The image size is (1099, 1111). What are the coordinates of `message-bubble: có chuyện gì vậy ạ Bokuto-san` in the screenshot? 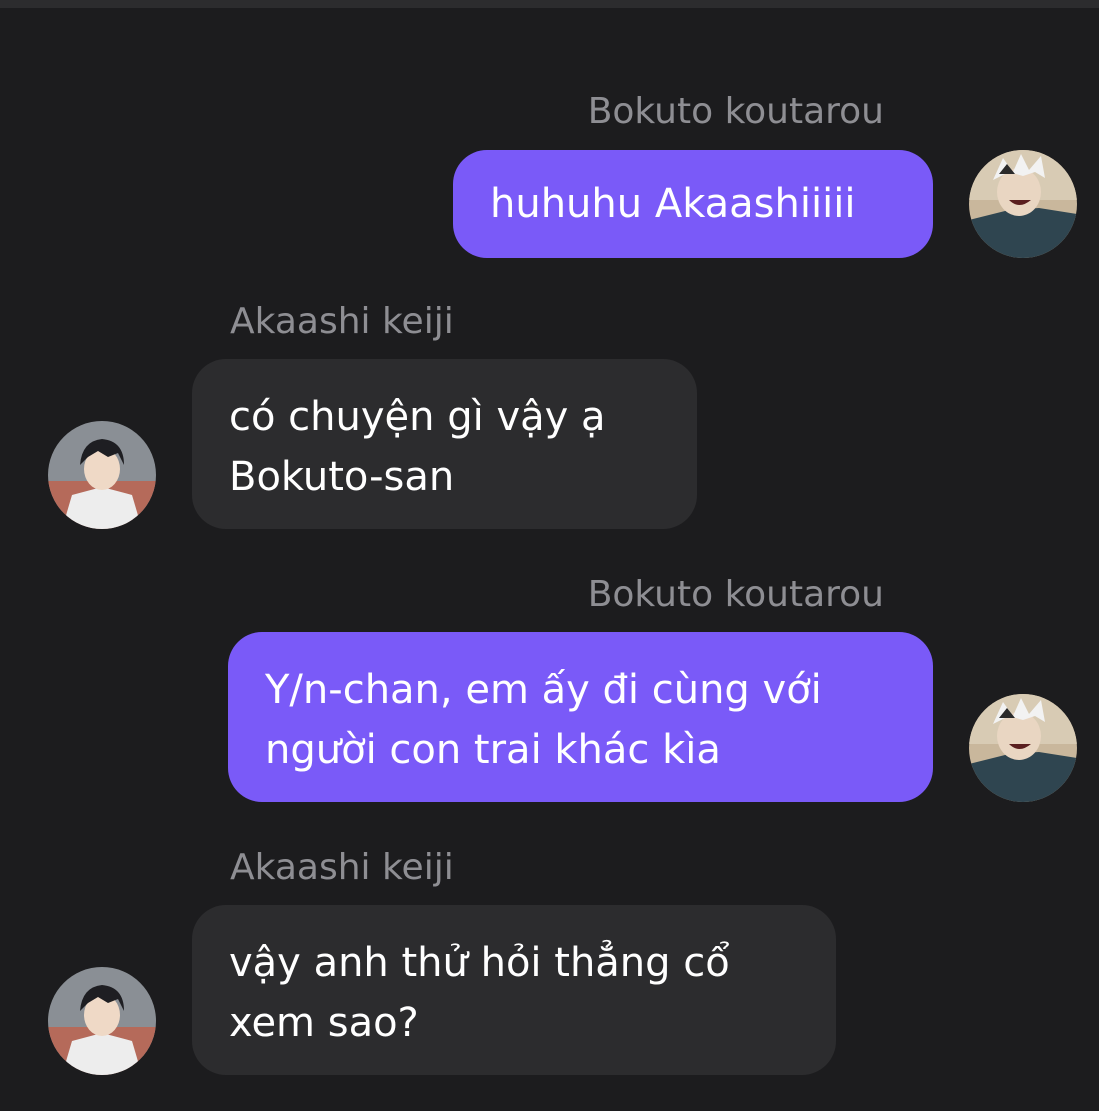 It's located at (444, 444).